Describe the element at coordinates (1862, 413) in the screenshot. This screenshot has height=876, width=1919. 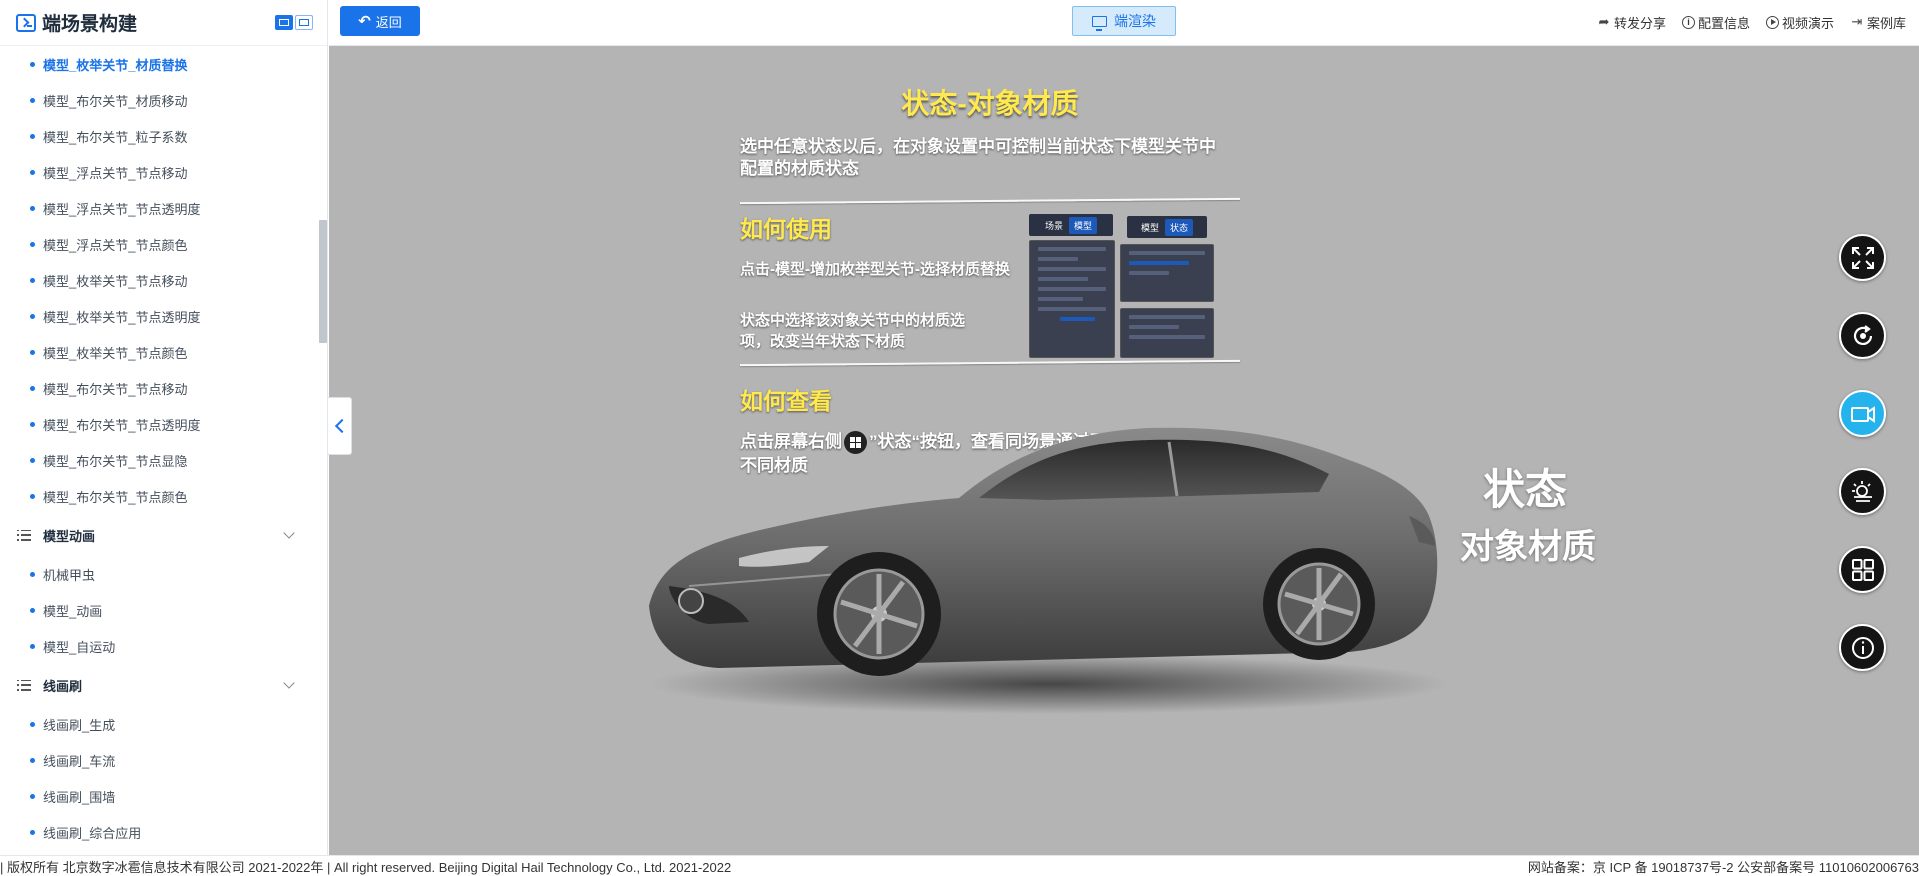
I see `camera-button` at that location.